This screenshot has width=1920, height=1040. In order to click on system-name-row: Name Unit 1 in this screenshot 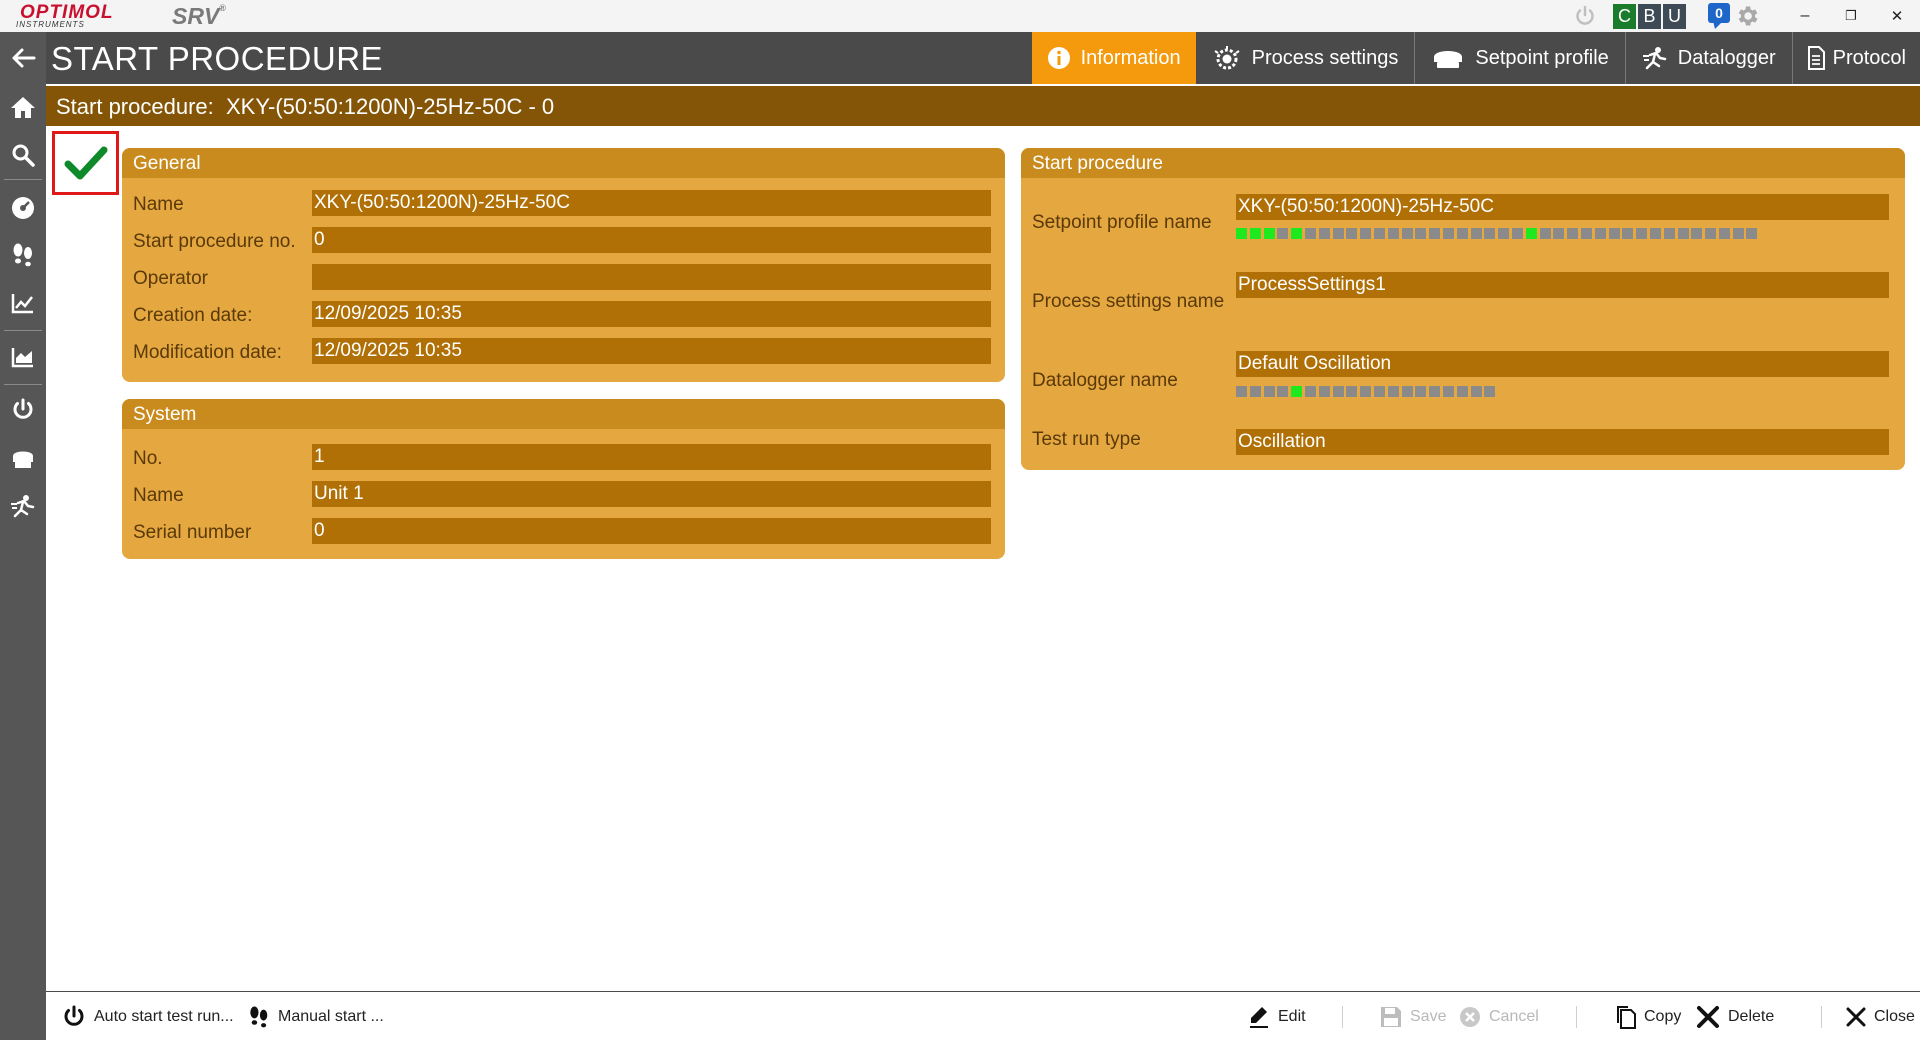, I will do `click(563, 496)`.